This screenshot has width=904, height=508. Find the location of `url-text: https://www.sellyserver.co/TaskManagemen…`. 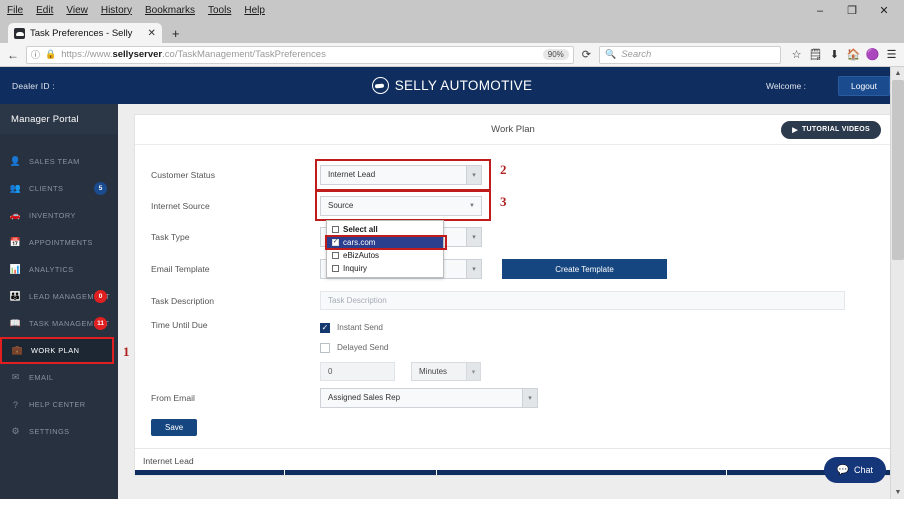

url-text: https://www.sellyserver.co/TaskManagemen… is located at coordinates (193, 54).